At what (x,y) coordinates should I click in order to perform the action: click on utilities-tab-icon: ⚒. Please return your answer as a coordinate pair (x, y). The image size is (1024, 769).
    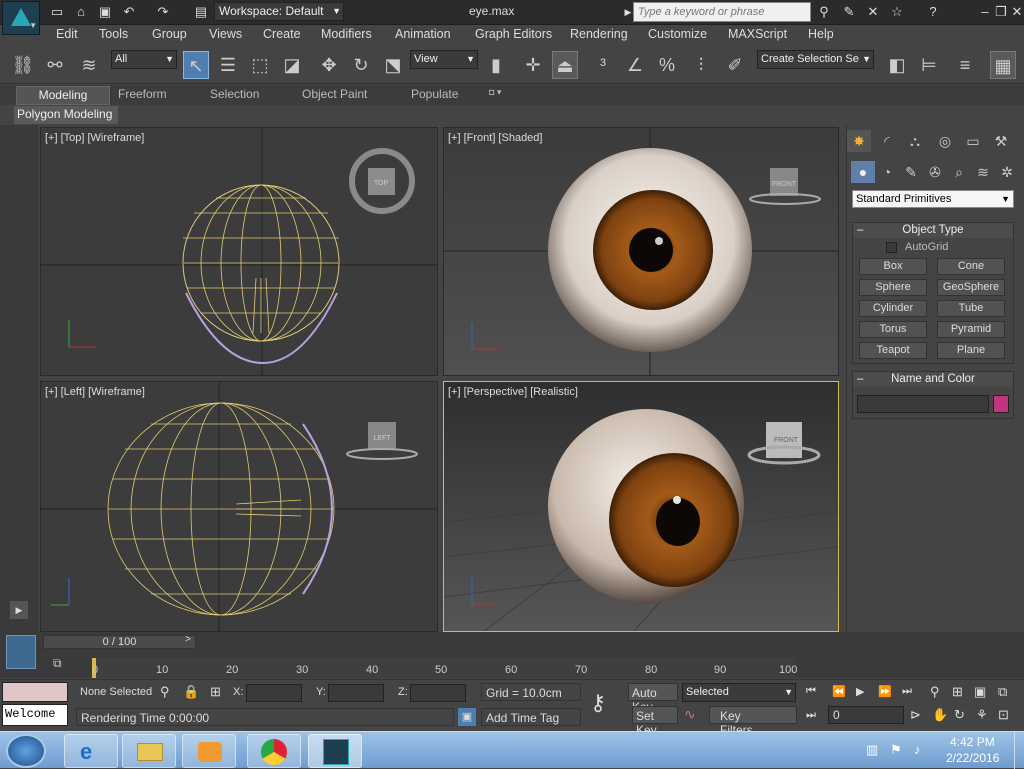
    Looking at the image, I should click on (1001, 141).